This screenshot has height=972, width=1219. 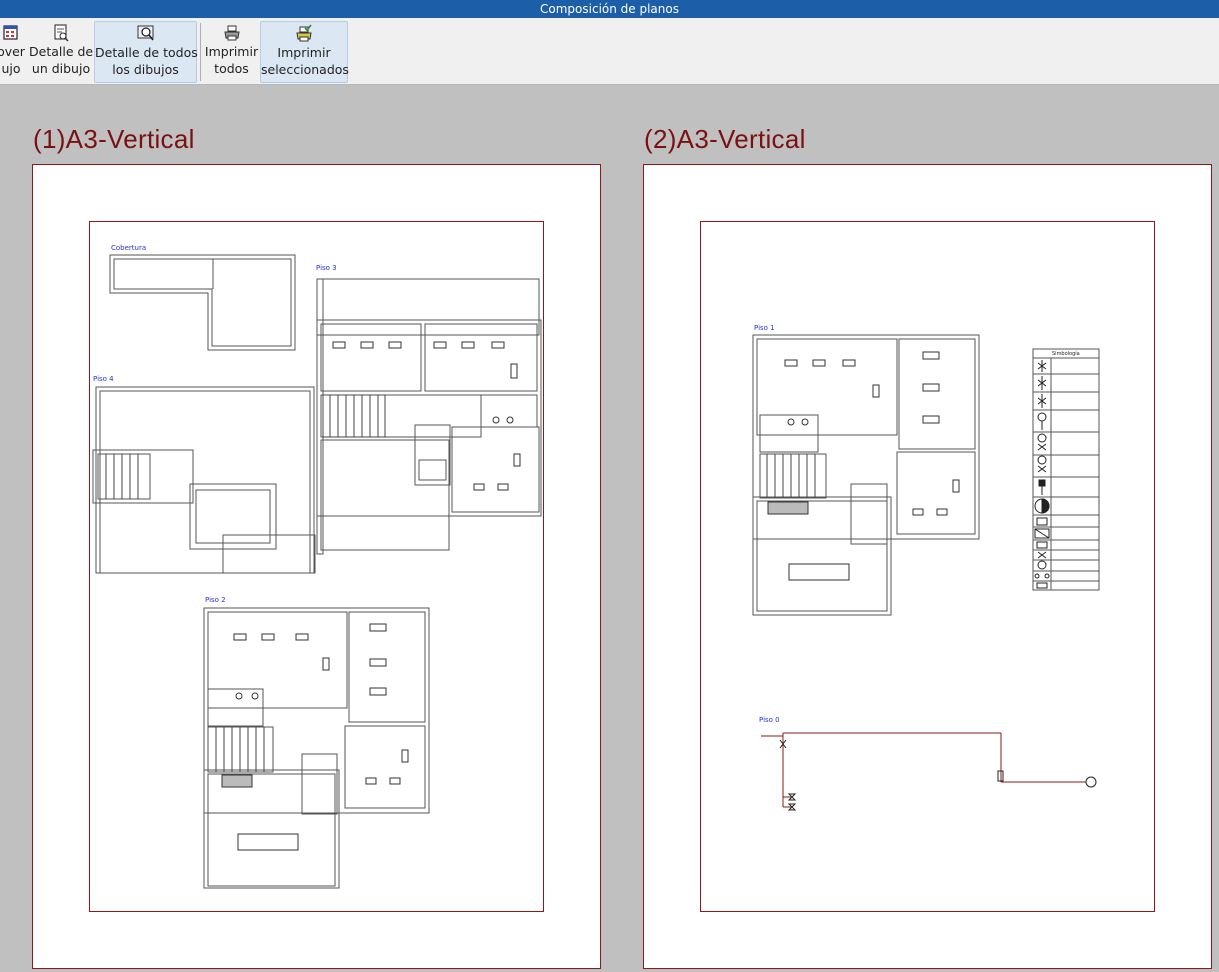 I want to click on print-selected-label-1: Imprimir, so click(x=304, y=52).